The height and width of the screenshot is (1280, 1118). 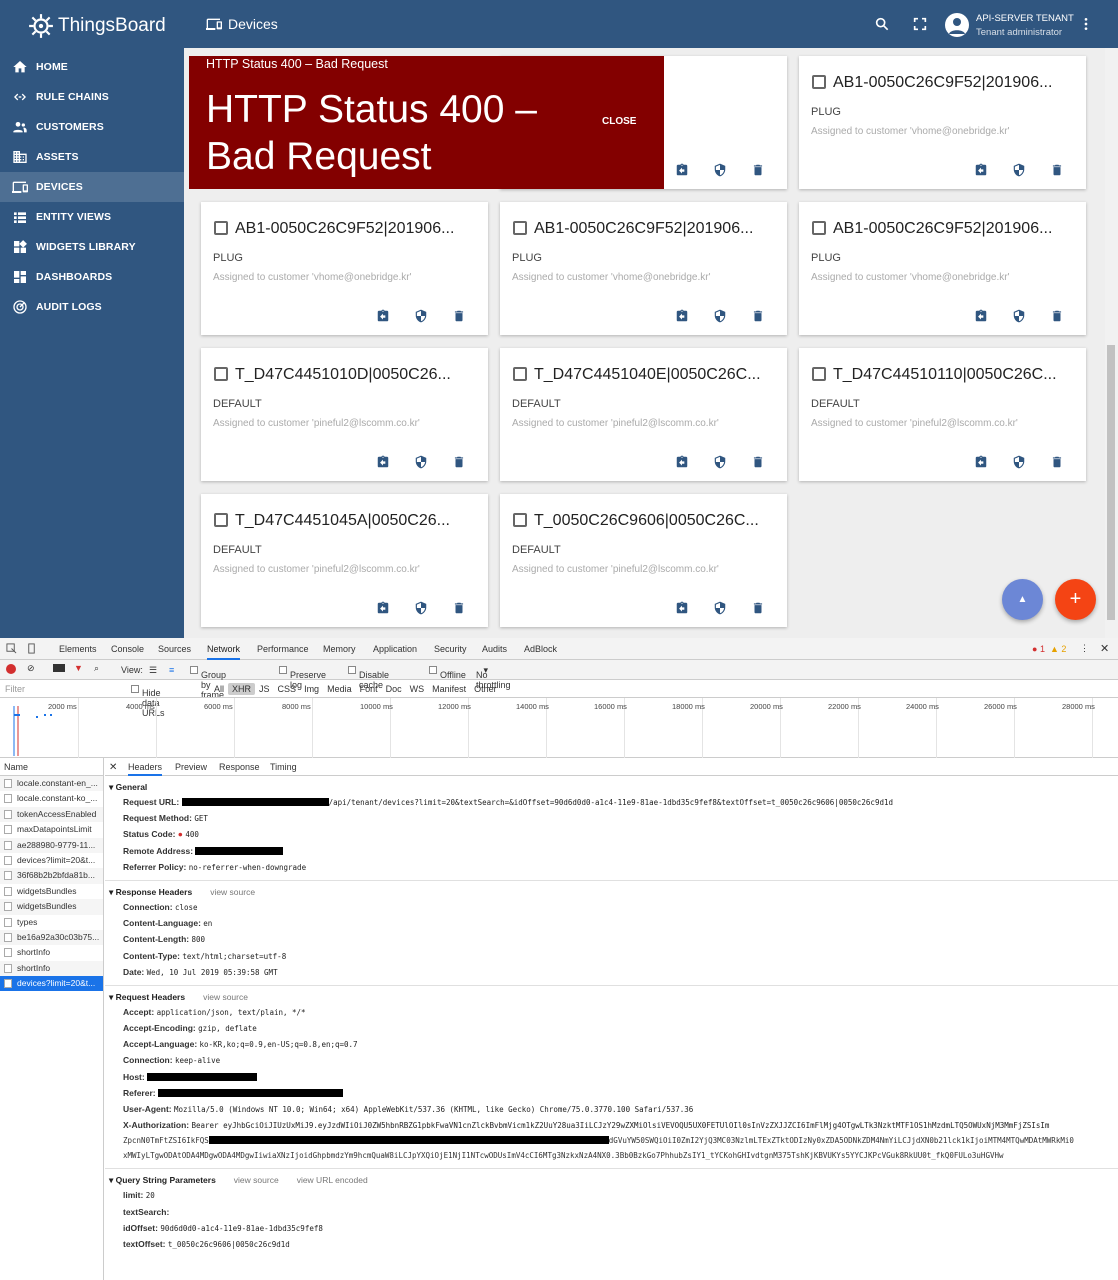 What do you see at coordinates (395, 649) in the screenshot?
I see `tab-application: Application` at bounding box center [395, 649].